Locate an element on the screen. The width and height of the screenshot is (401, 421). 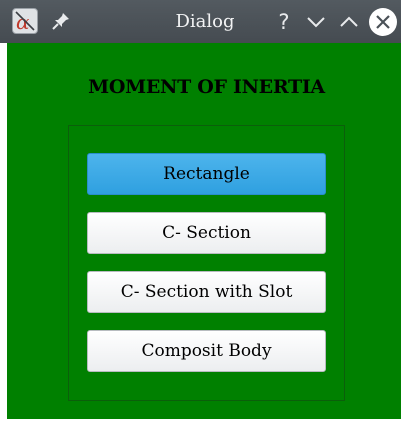
c-section-button: C- Section is located at coordinates (206, 233).